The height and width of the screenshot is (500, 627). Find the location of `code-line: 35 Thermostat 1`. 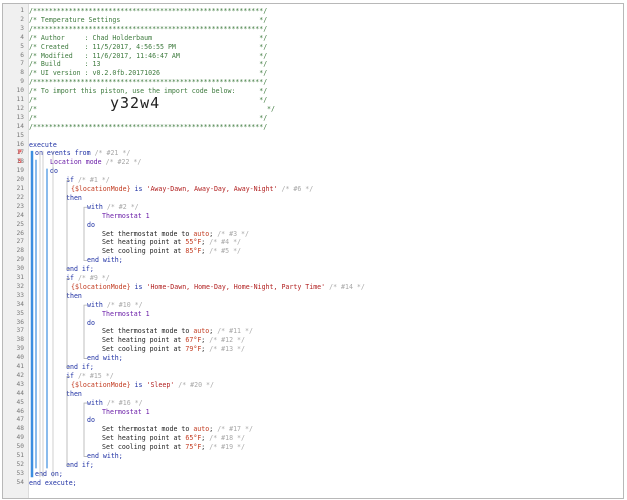

code-line: 35 Thermostat 1 is located at coordinates (313, 314).